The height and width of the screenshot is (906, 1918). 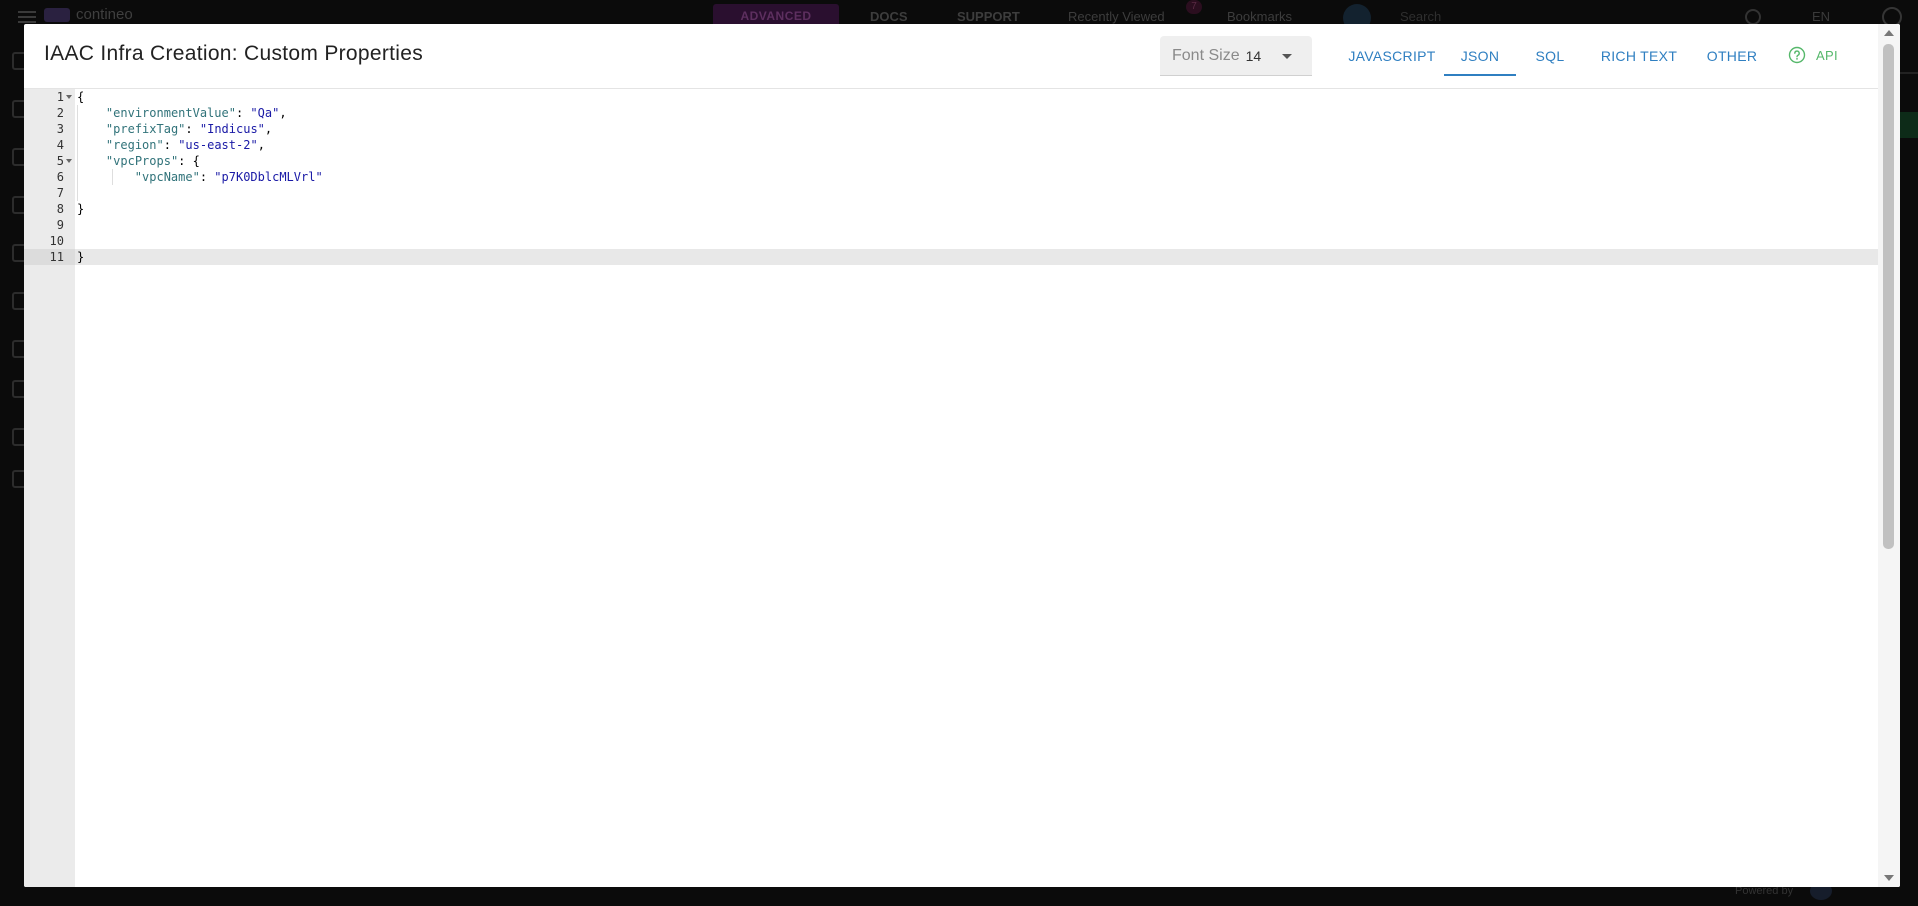 I want to click on code-line: "region": "us-east-2",, so click(x=185, y=145).